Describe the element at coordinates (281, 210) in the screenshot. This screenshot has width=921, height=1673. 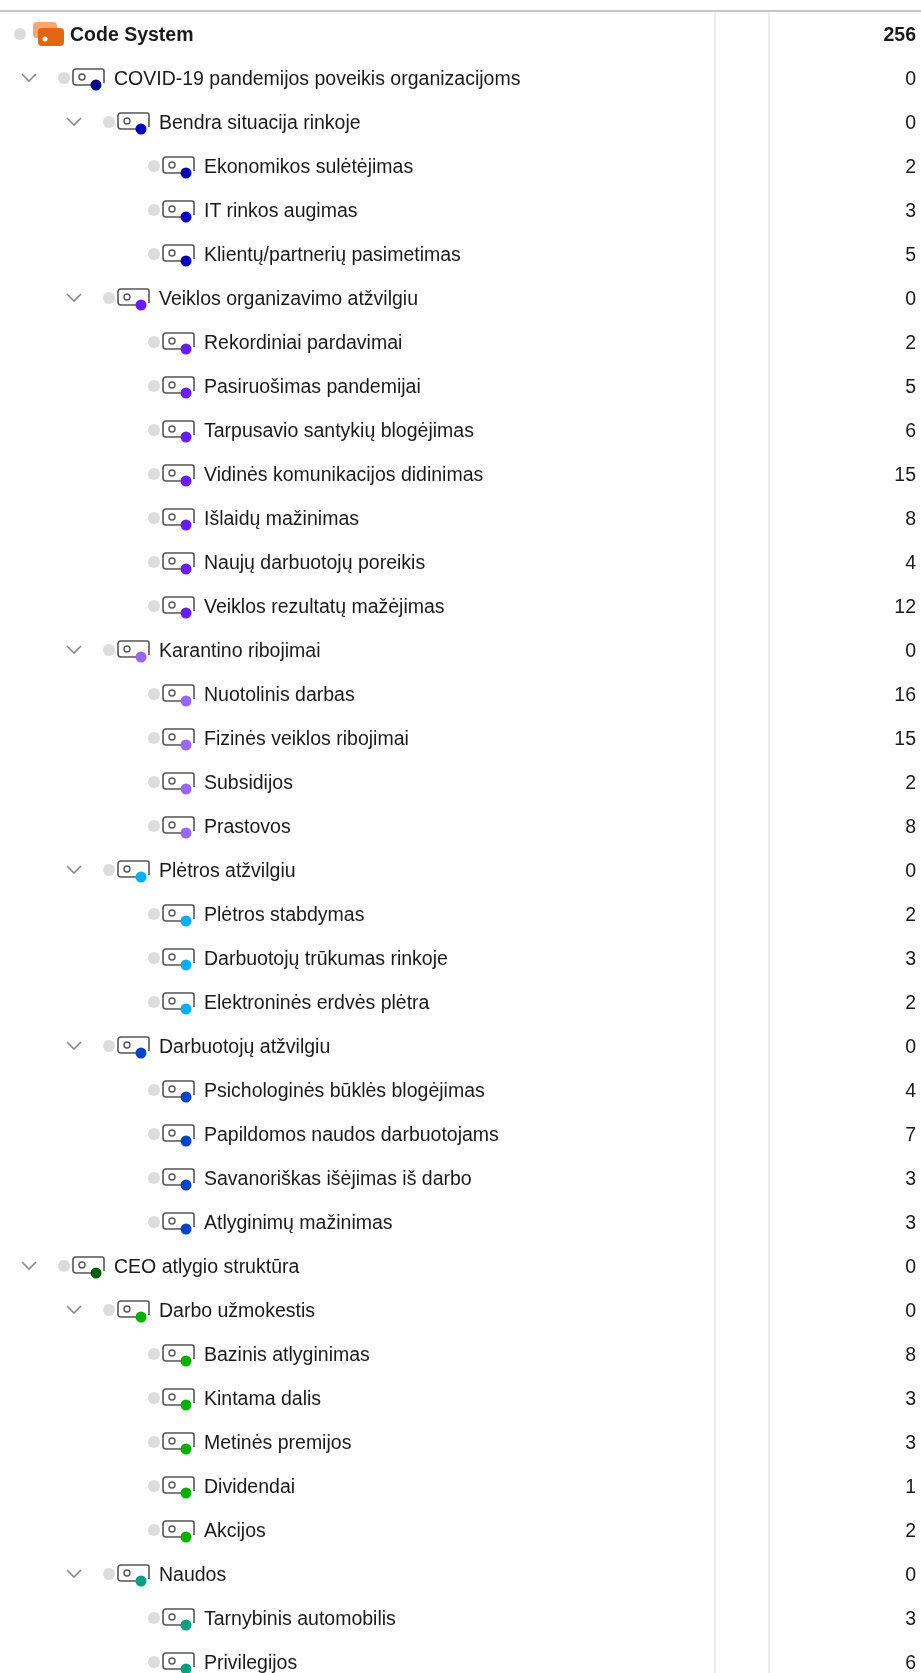
I see `code-label: IT rinkos augimas` at that location.